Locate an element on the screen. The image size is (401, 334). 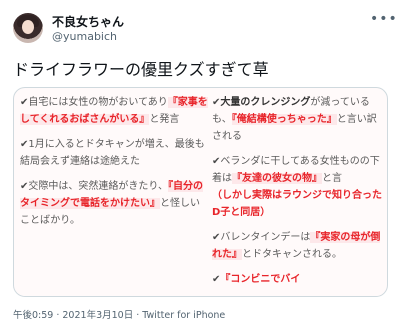
item-text-end: と発言 is located at coordinates (164, 119).